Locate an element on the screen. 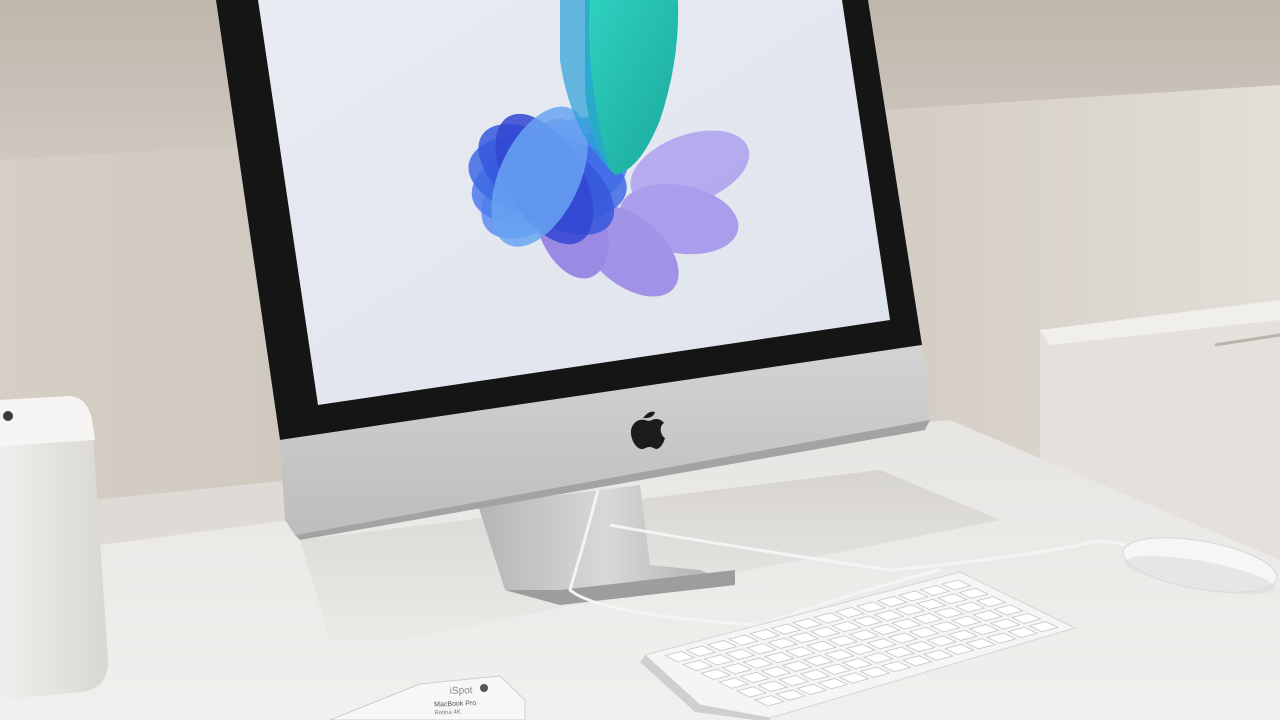 This screenshot has height=720, width=1280. device-indicator-icon is located at coordinates (8, 416).